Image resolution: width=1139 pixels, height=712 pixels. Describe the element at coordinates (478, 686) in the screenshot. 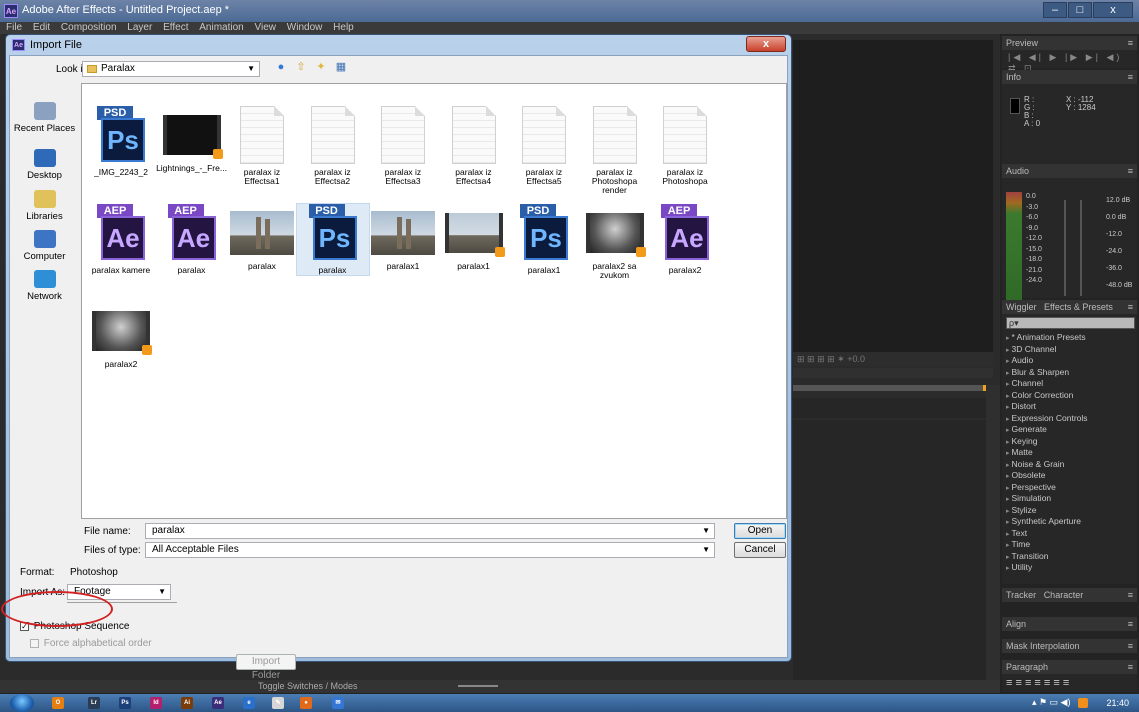

I see `zoom-slider` at that location.